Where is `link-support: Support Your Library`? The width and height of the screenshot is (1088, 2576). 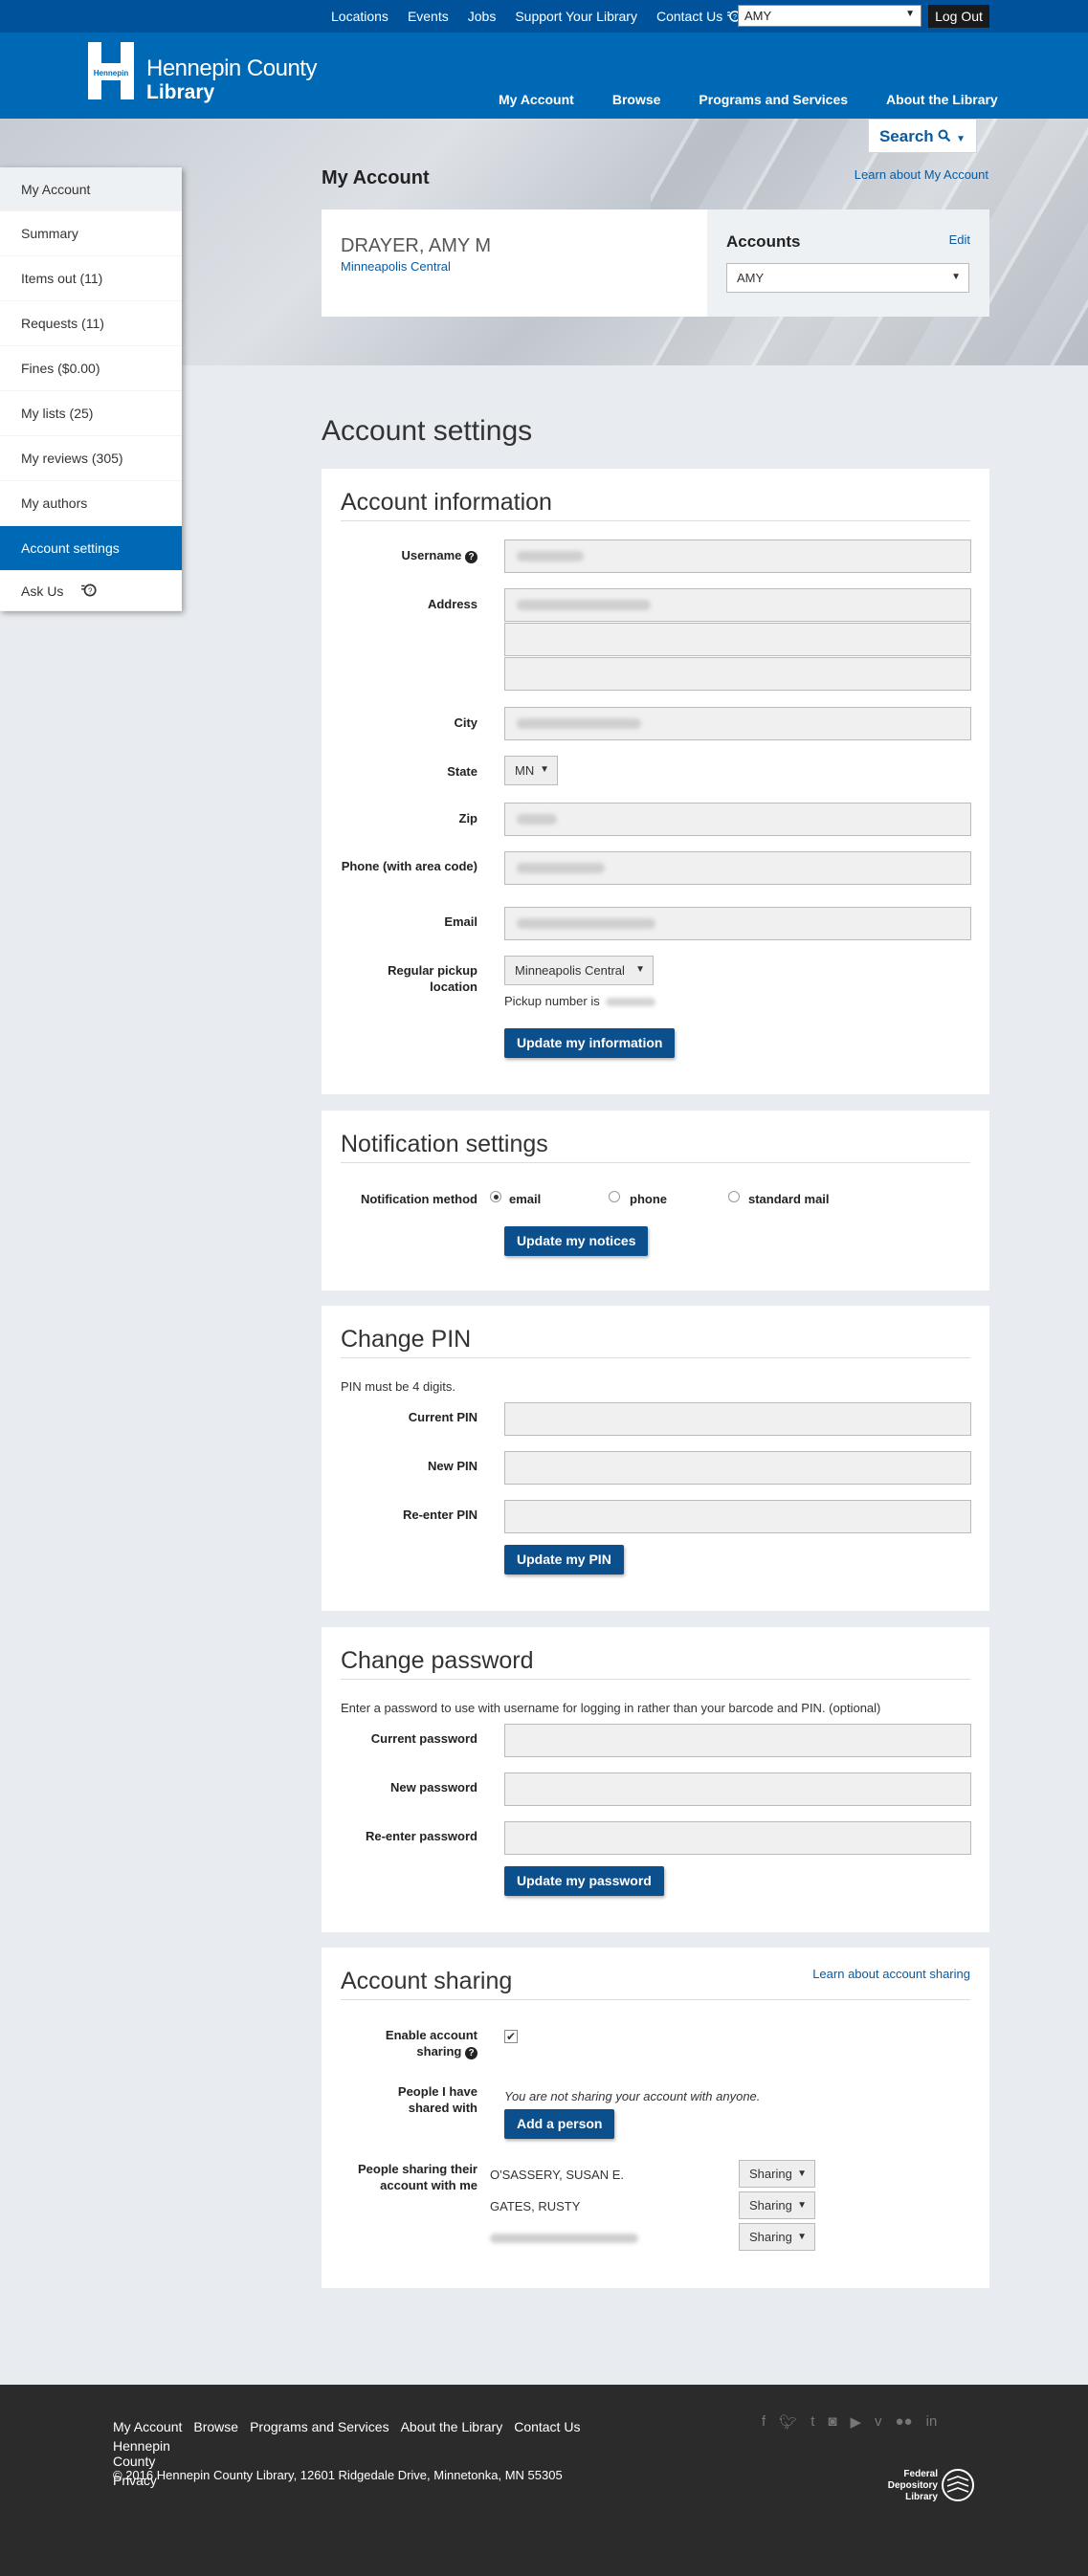
link-support: Support Your Library is located at coordinates (576, 16).